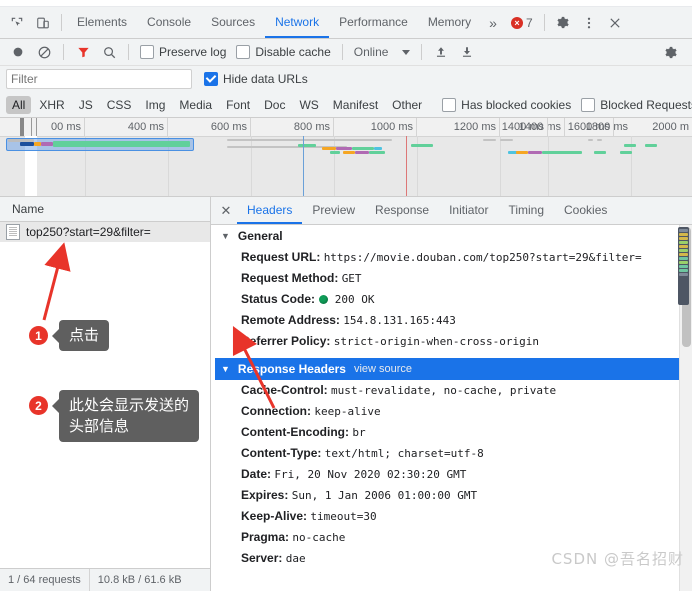 This screenshot has width=692, height=591. Describe the element at coordinates (506, 105) in the screenshot. I see `has-blocked-cookies-checkbox: Has blocked cookies` at that location.